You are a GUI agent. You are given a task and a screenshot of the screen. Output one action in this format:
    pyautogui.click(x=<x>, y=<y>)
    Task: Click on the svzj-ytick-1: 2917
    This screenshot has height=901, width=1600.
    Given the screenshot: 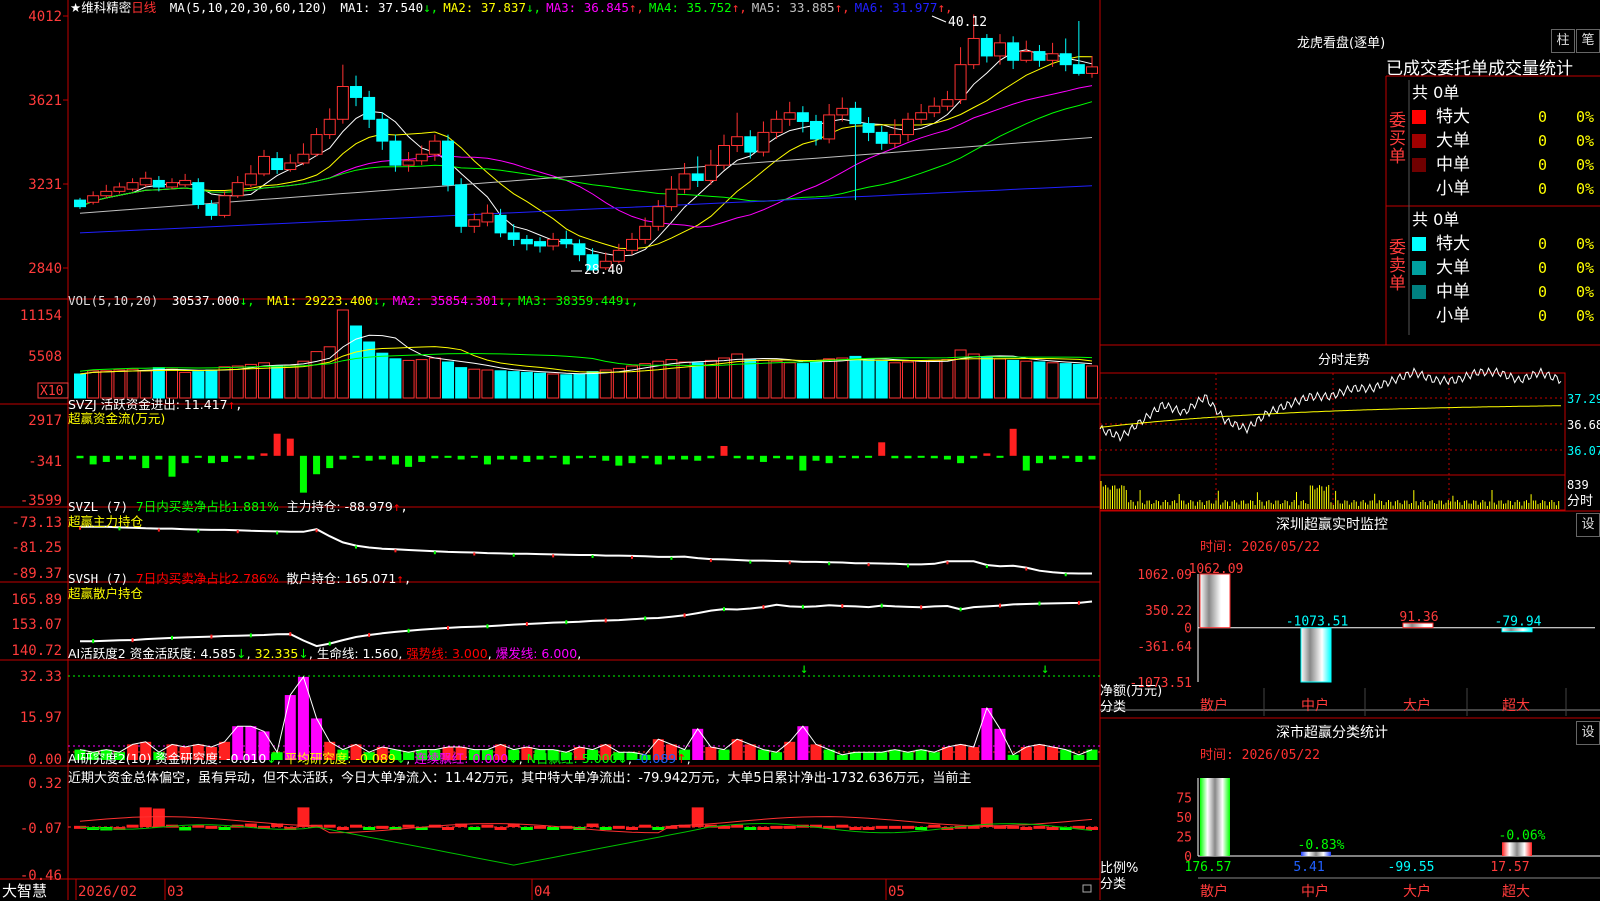 What is the action you would take?
    pyautogui.click(x=45, y=421)
    